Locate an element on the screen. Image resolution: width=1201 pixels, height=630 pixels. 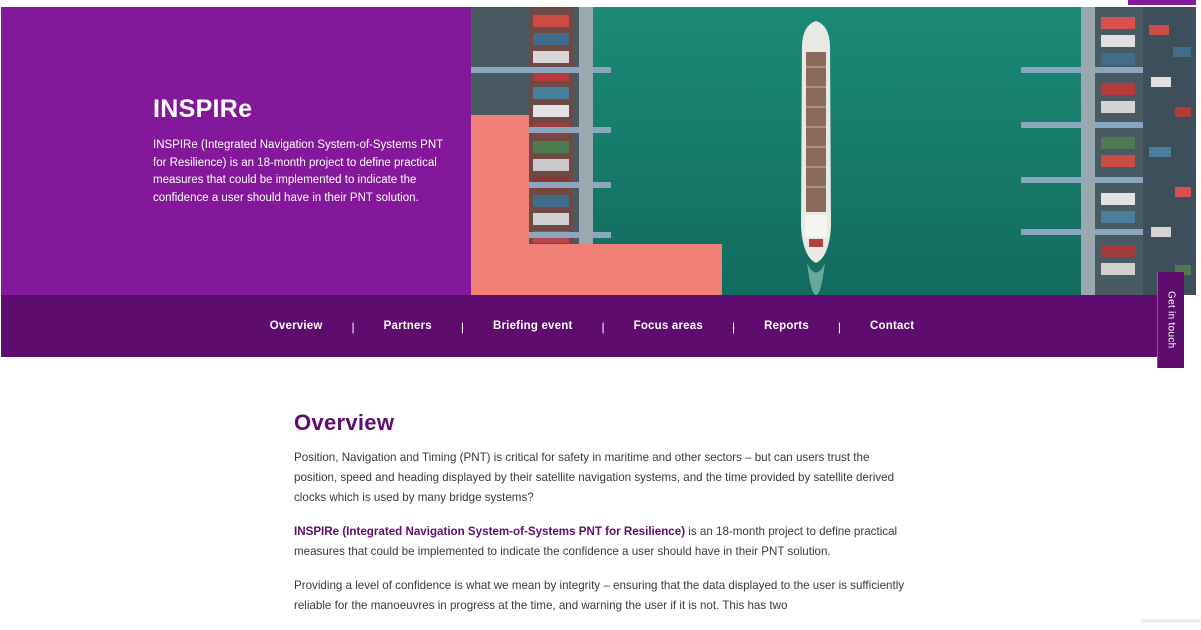
top-accent-bar is located at coordinates (1162, 2).